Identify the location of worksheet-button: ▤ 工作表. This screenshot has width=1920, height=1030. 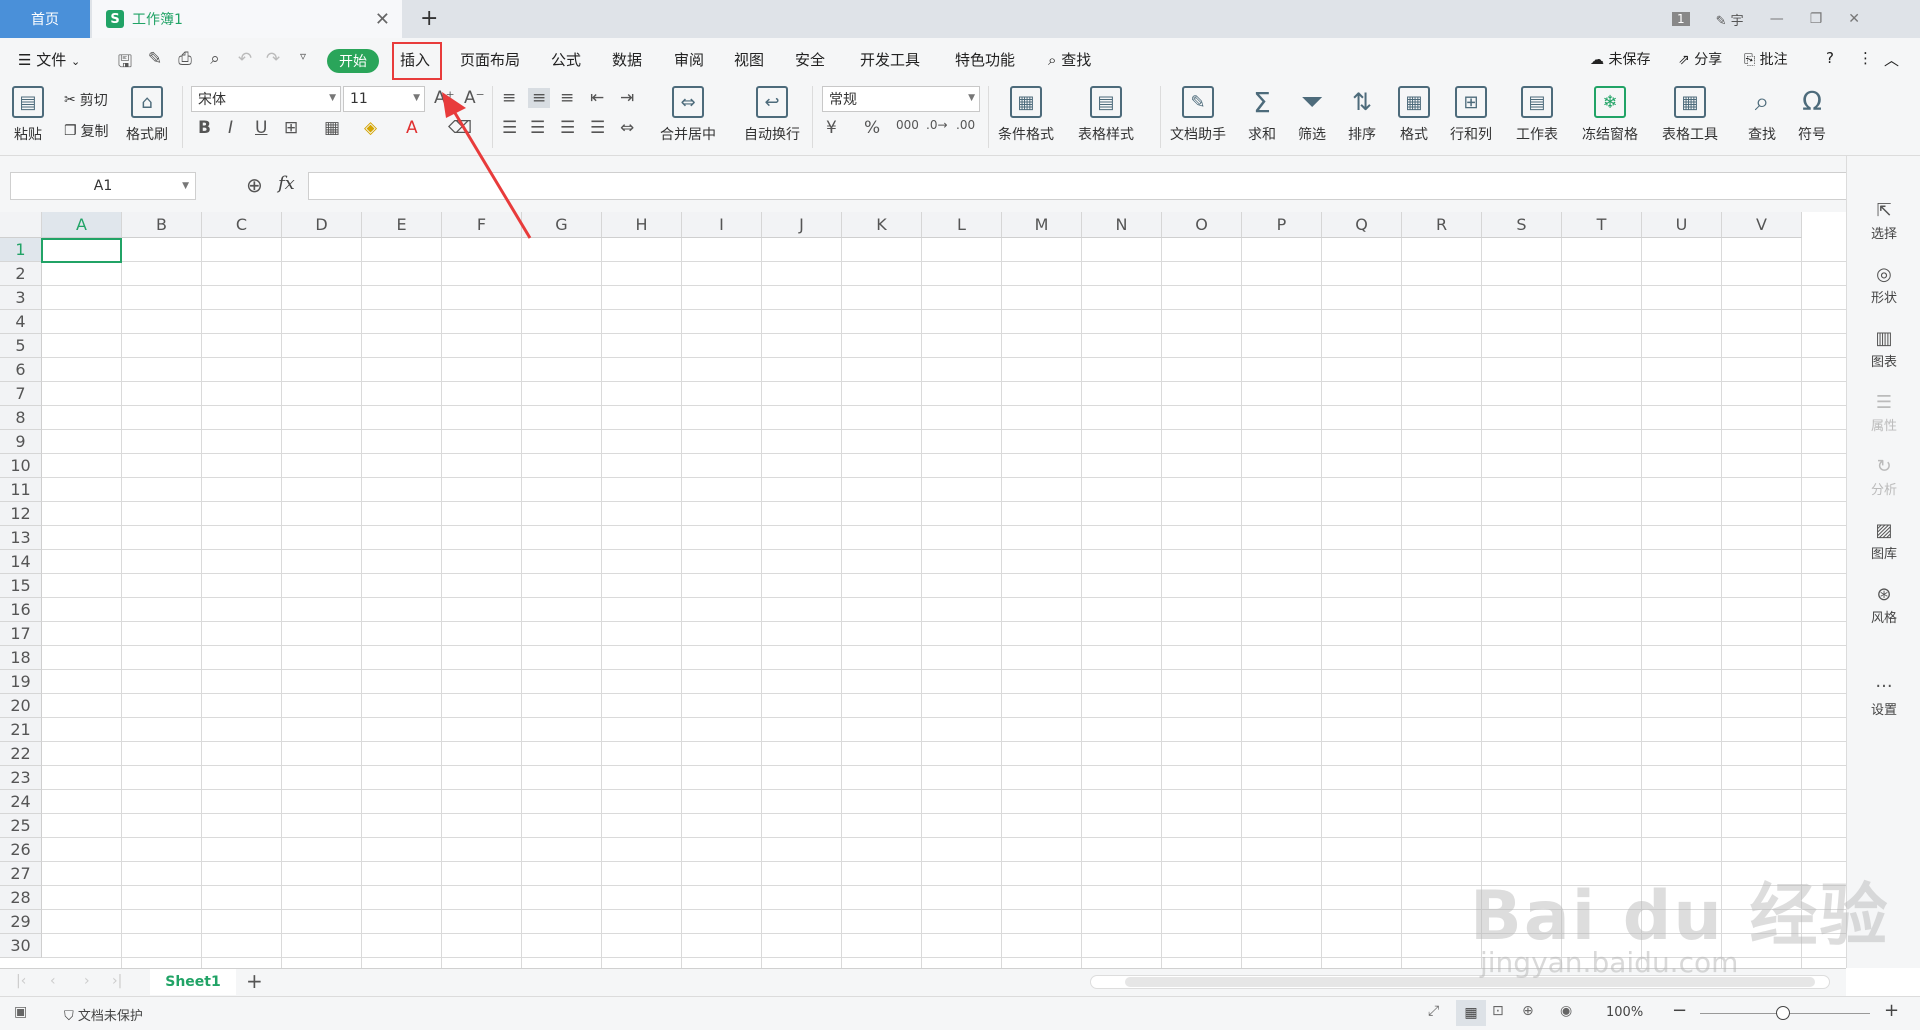
(1537, 115).